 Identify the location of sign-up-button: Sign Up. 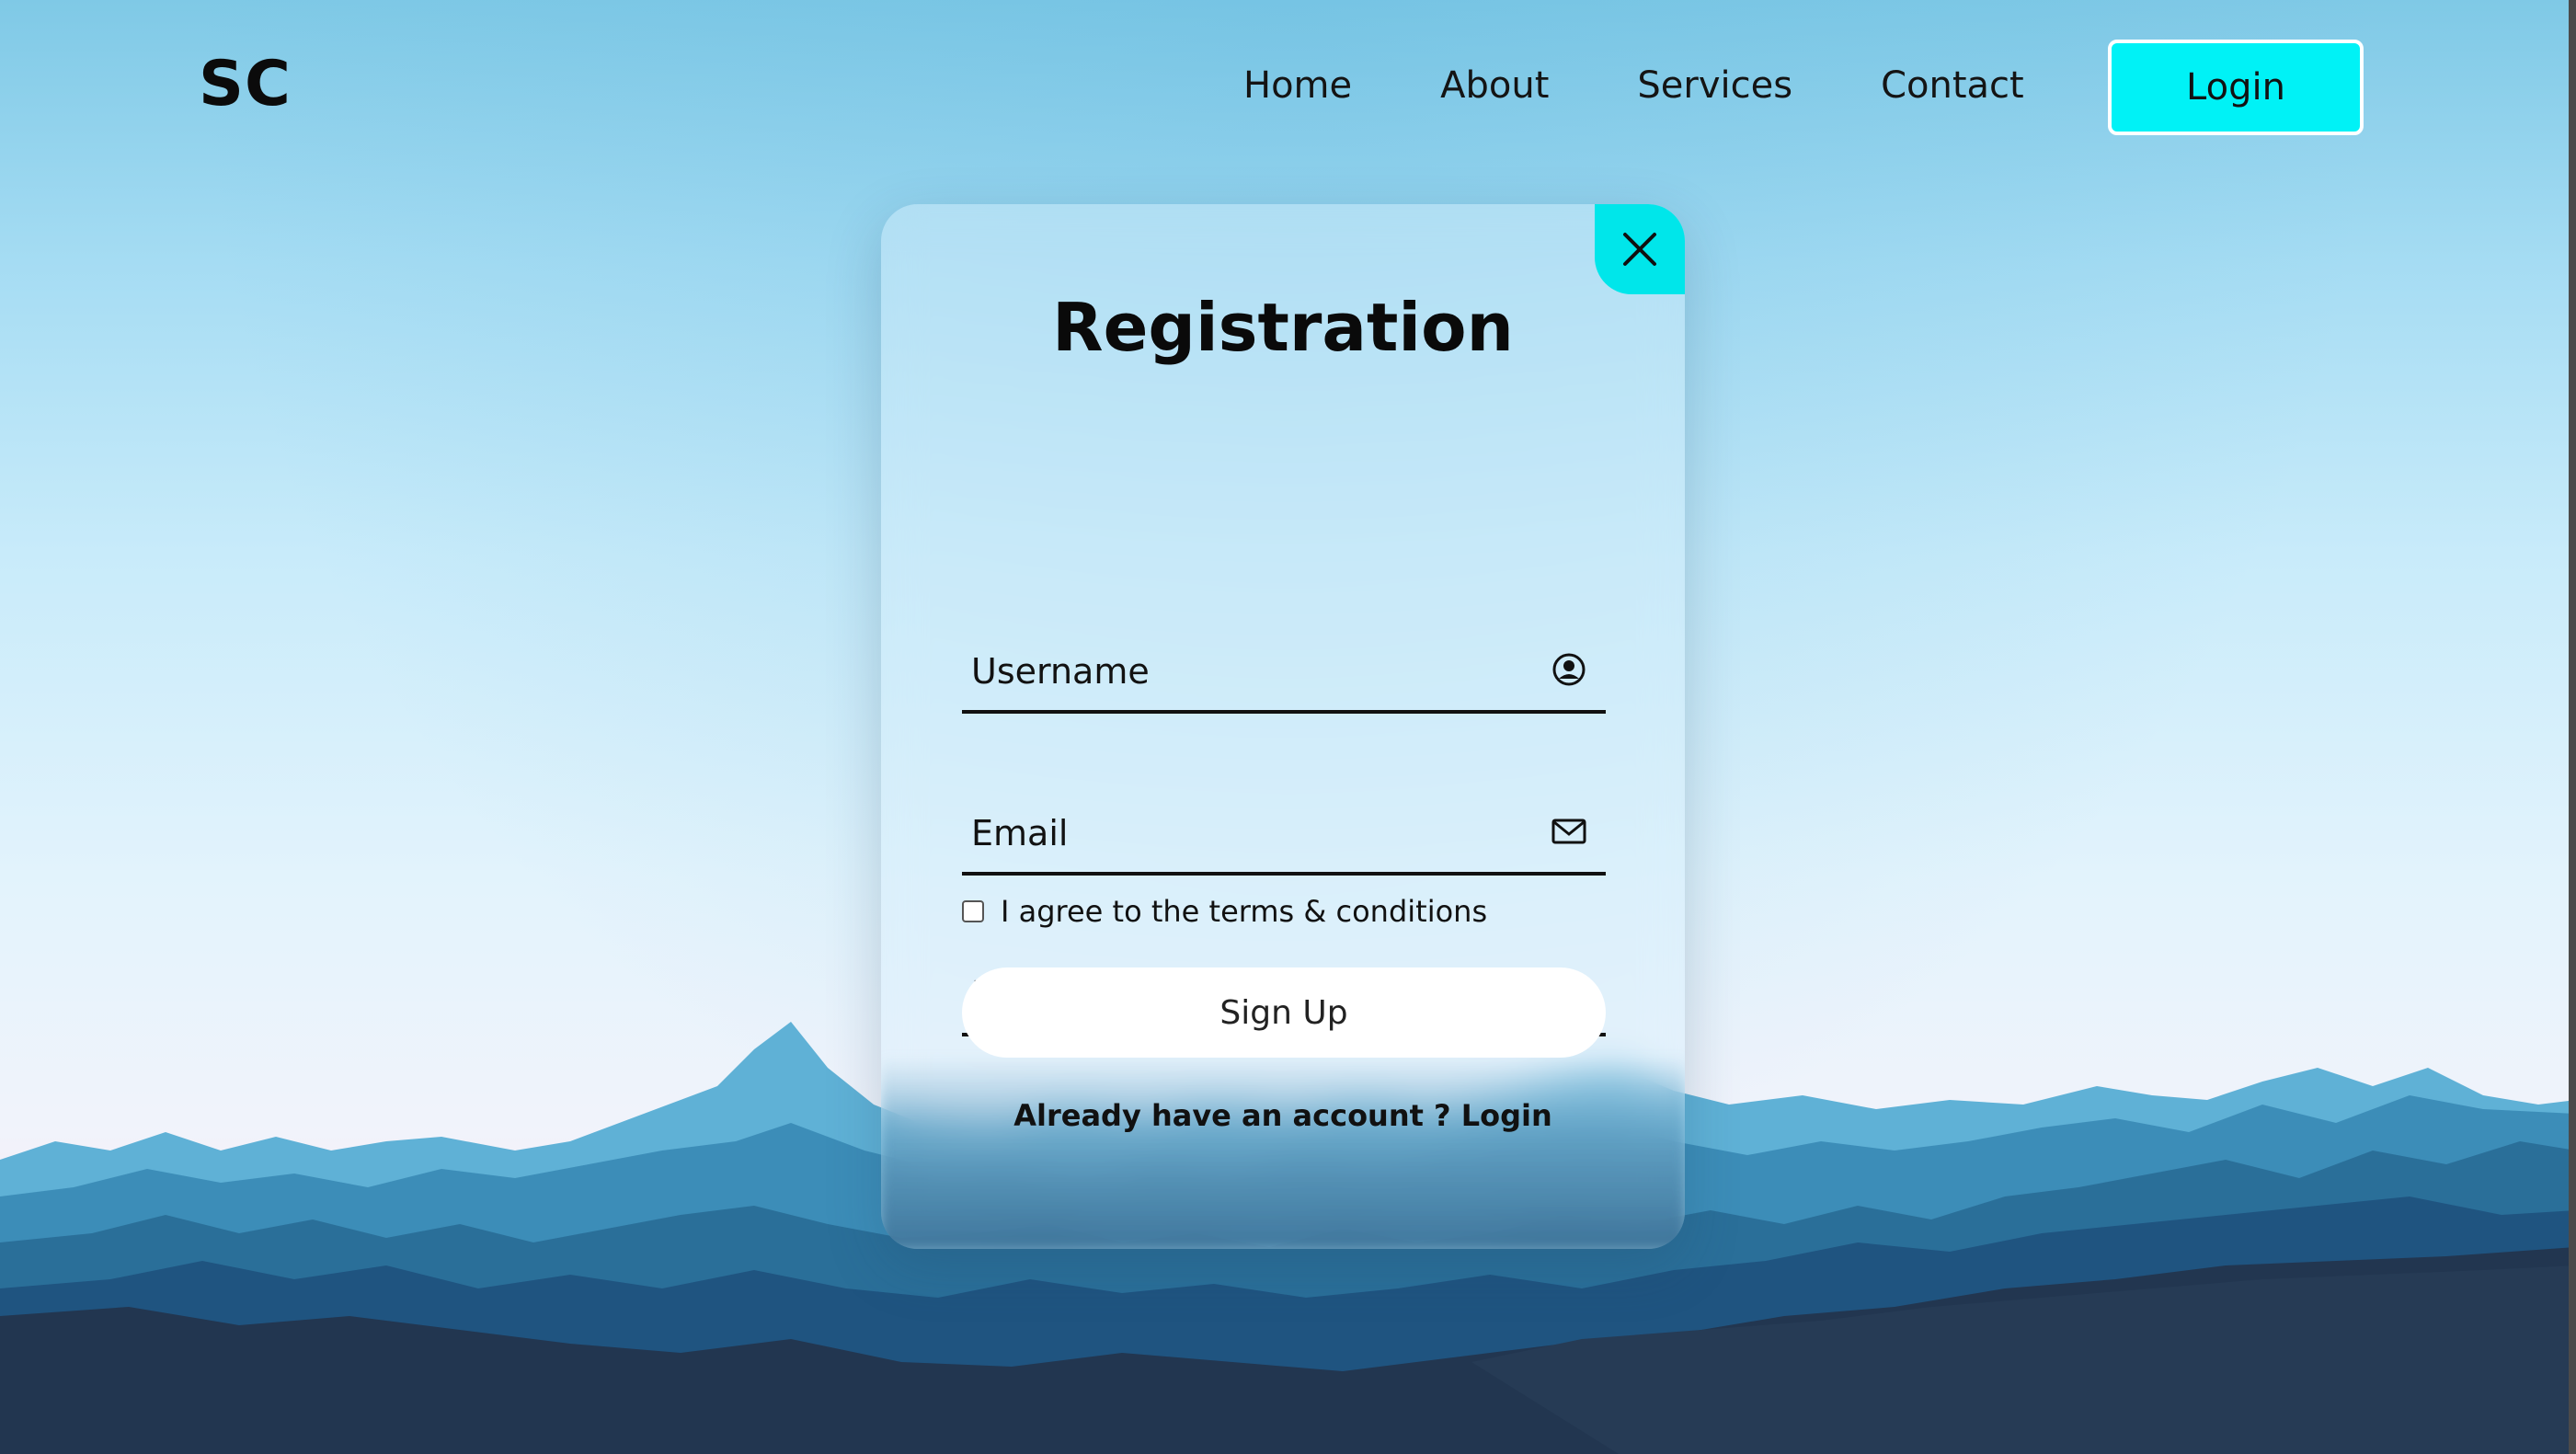
(1284, 1013).